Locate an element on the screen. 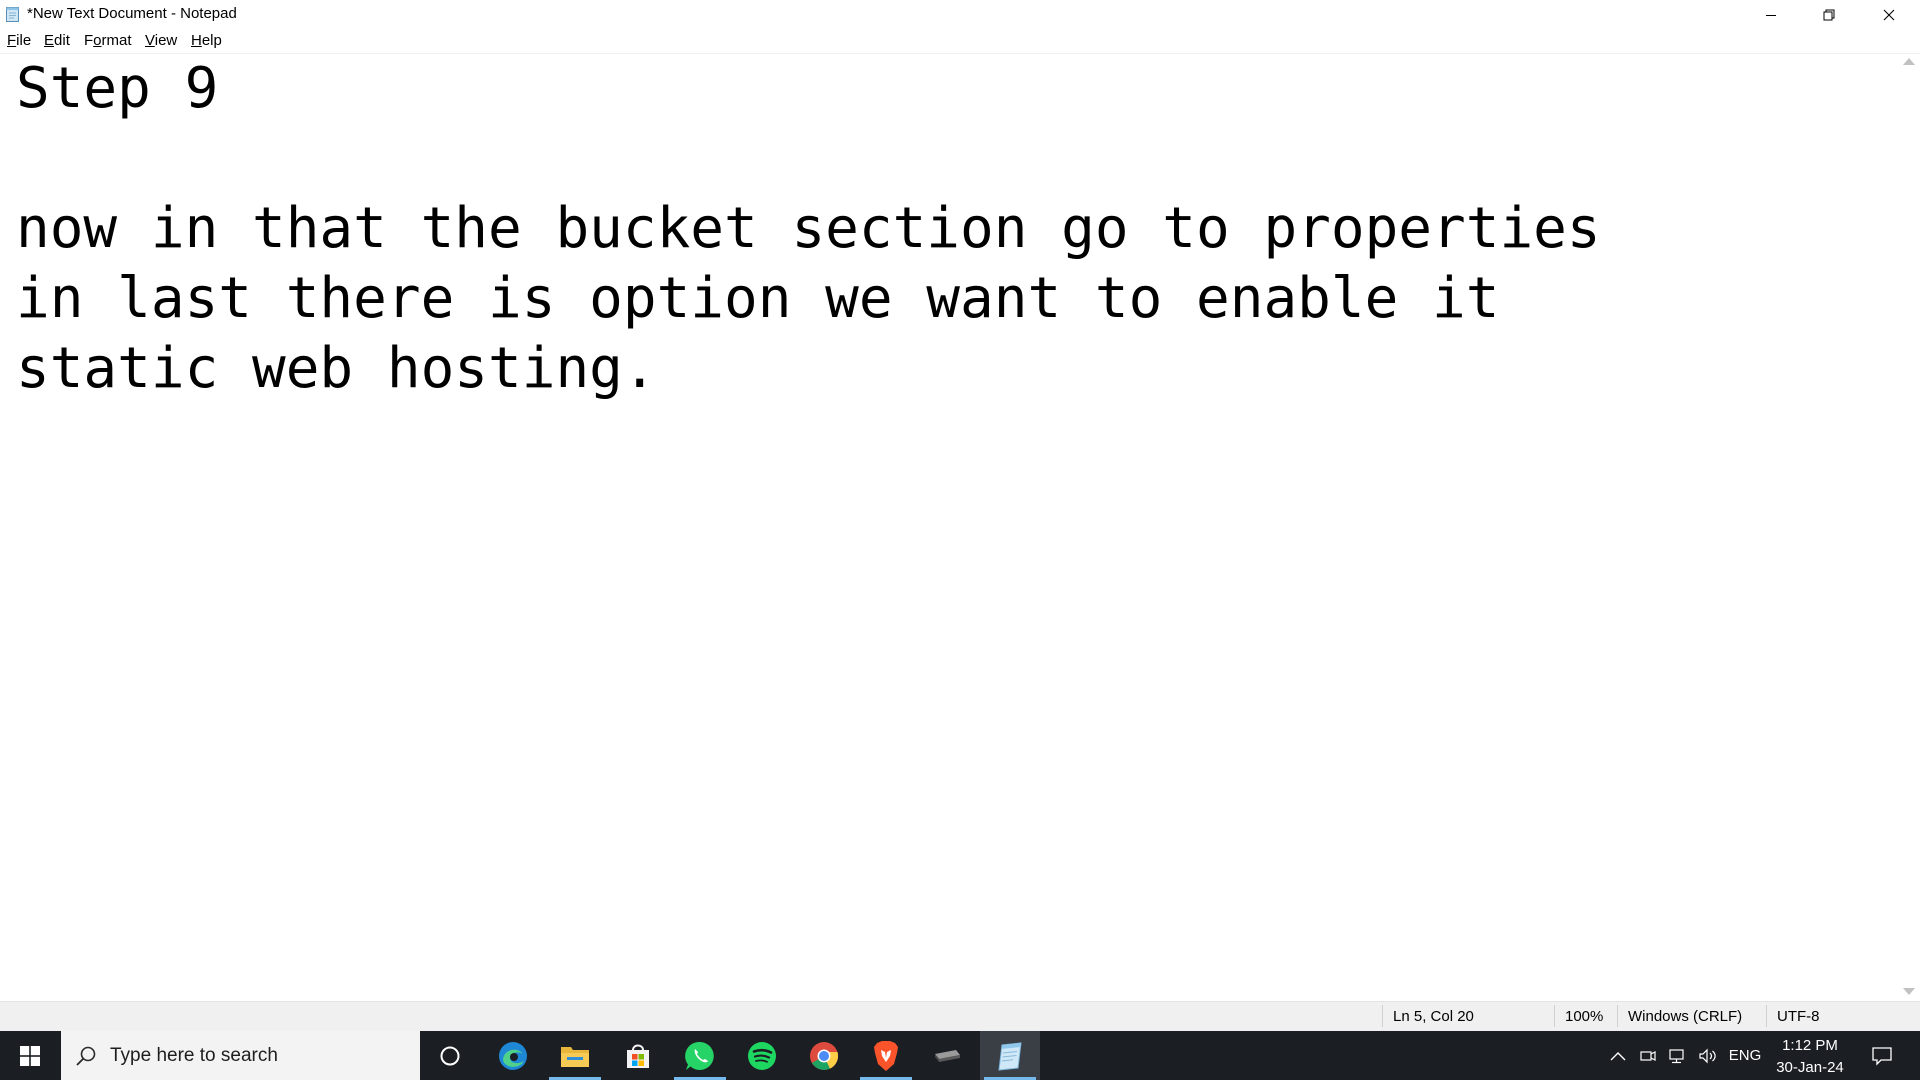 This screenshot has height=1080, width=1920. taskbar-spotify is located at coordinates (762, 1055).